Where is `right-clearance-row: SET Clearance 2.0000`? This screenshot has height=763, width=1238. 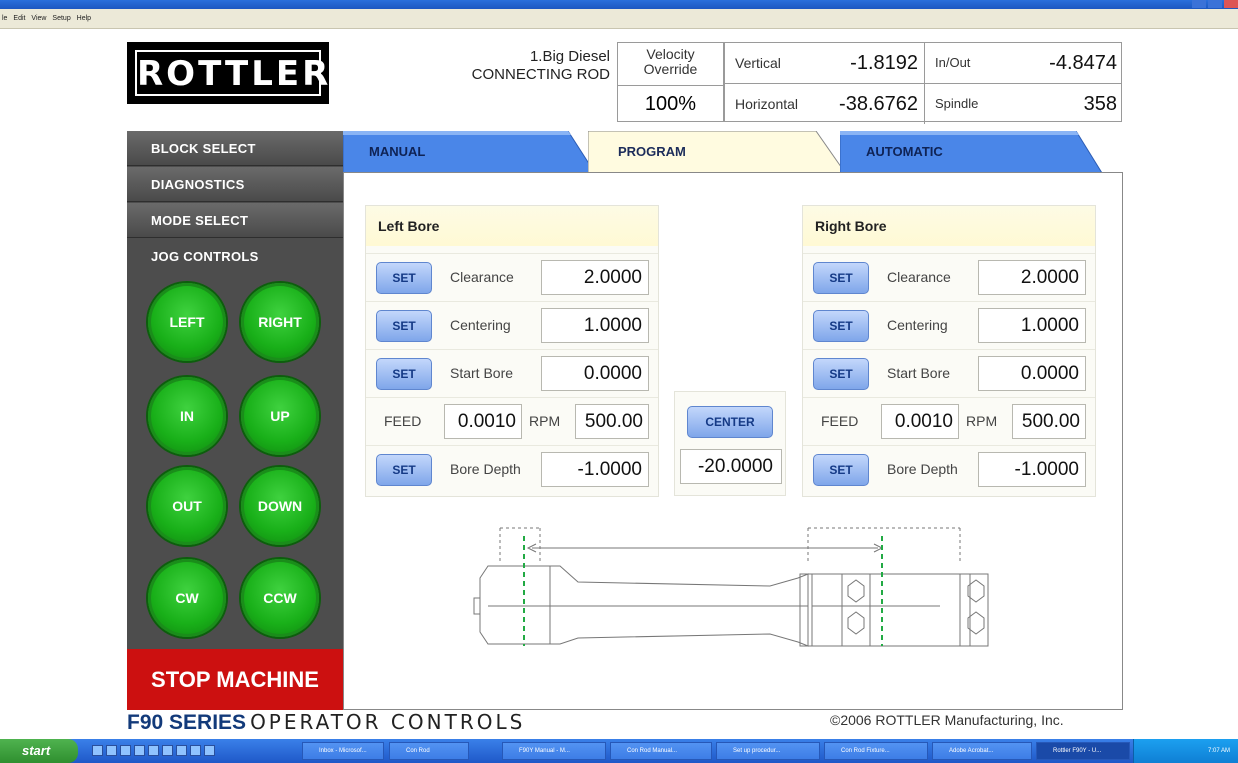 right-clearance-row: SET Clearance 2.0000 is located at coordinates (949, 277).